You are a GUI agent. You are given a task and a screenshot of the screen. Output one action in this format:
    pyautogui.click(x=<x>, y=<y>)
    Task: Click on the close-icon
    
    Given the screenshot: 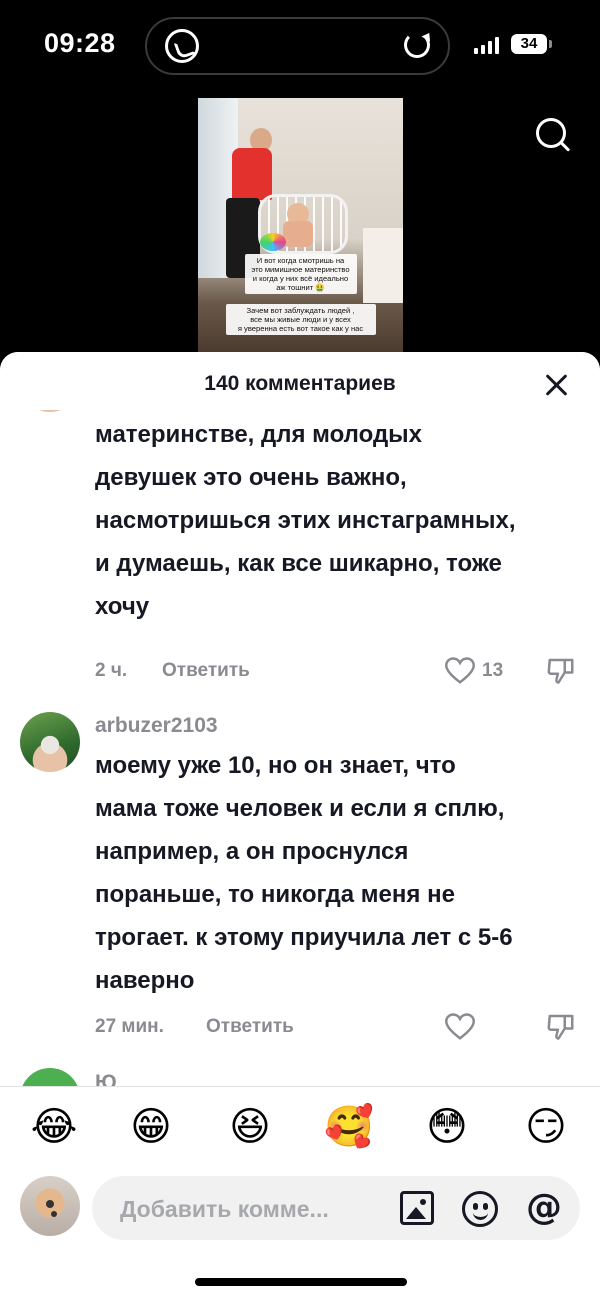 What is the action you would take?
    pyautogui.click(x=557, y=385)
    